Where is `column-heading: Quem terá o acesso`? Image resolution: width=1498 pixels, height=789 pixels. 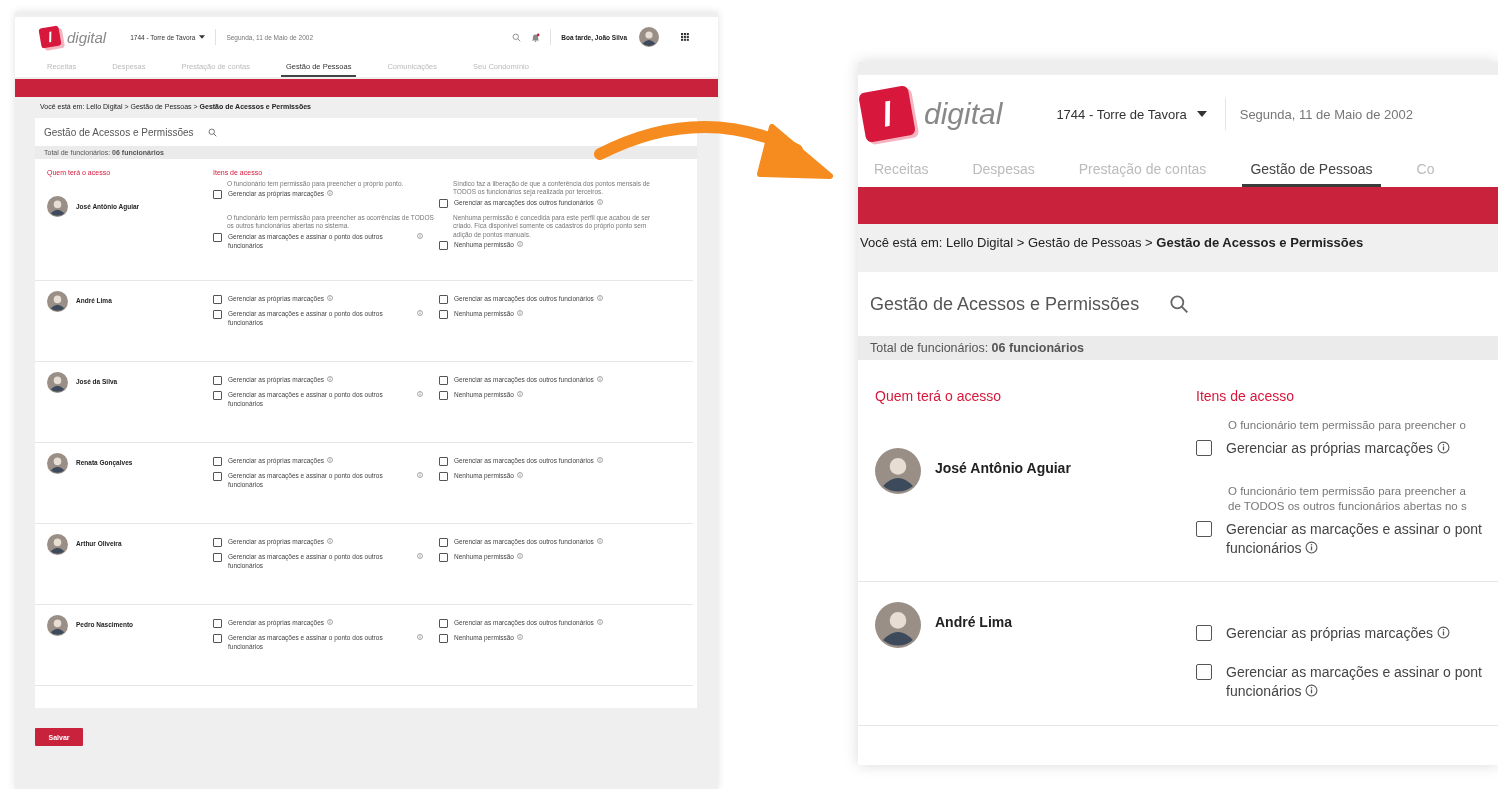
column-heading: Quem terá o acesso is located at coordinates (939, 396).